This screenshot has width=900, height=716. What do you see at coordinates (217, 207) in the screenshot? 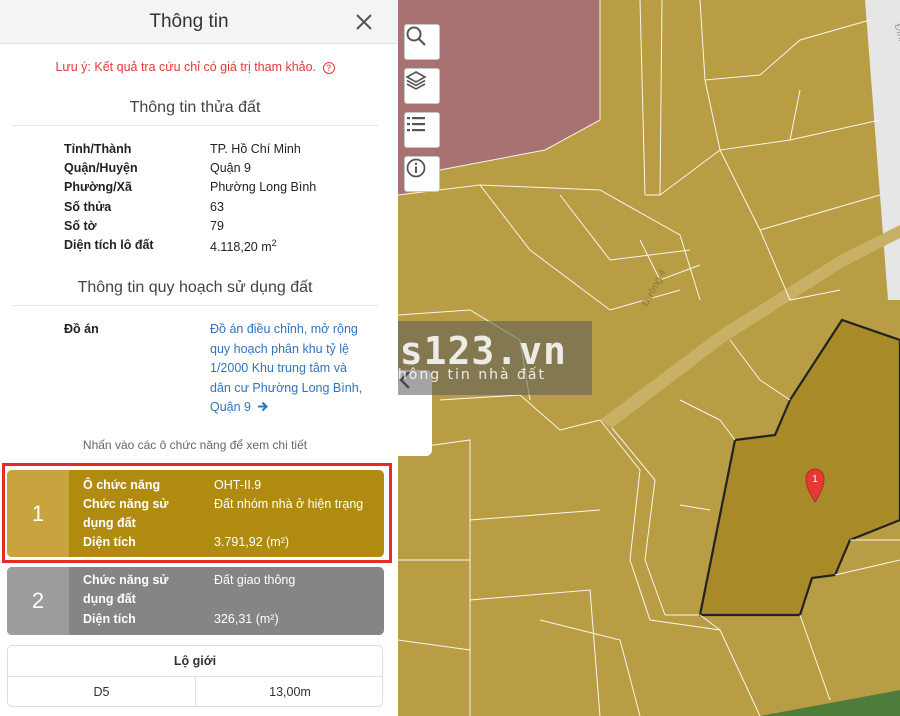
I see `parcel-value: 63` at bounding box center [217, 207].